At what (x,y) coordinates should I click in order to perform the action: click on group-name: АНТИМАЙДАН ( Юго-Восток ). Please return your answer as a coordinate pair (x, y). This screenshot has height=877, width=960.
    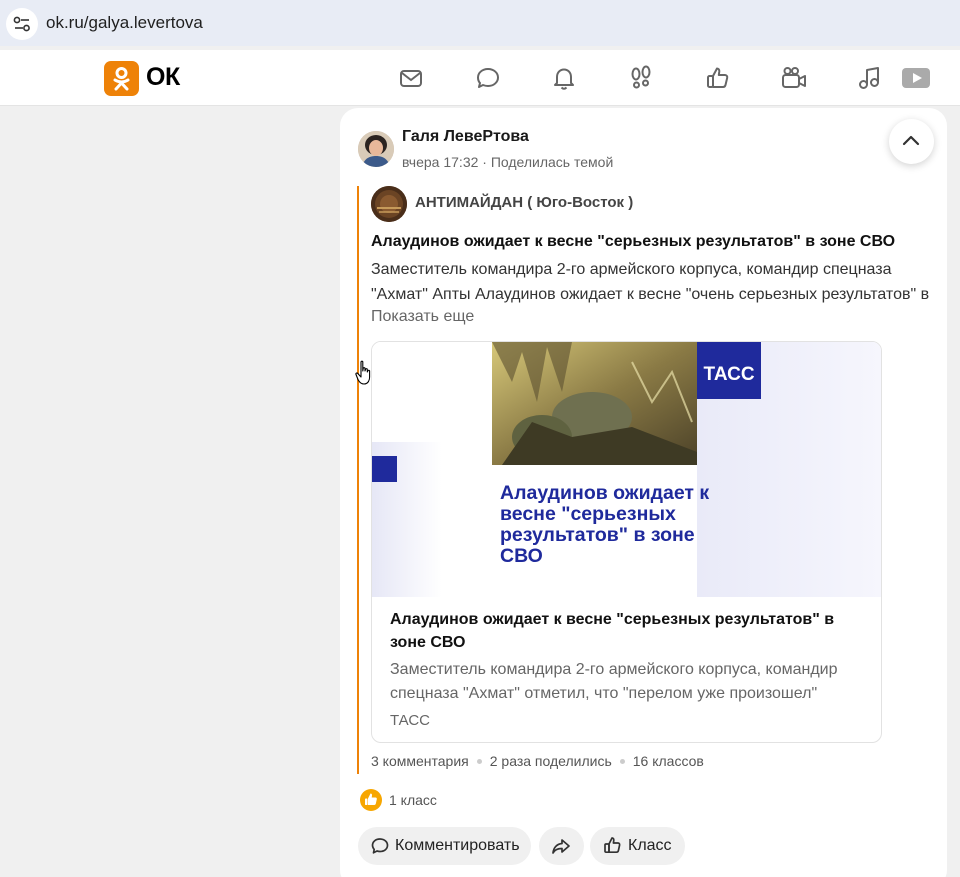
    Looking at the image, I should click on (524, 202).